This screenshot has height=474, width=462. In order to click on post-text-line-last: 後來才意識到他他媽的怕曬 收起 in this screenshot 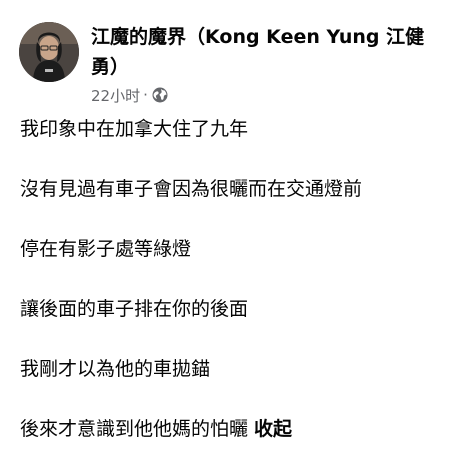, I will do `click(235, 429)`.